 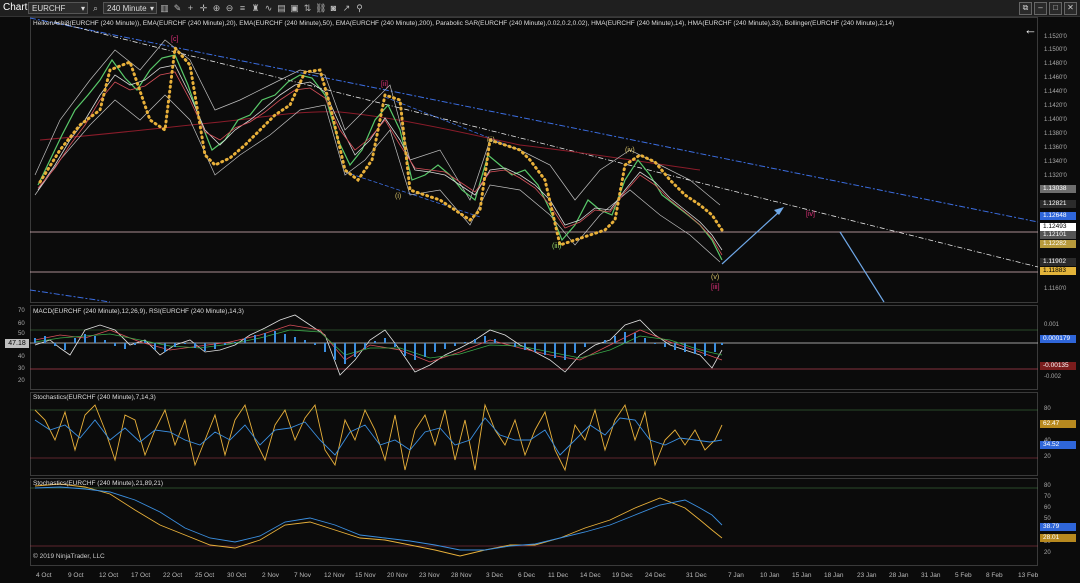 I want to click on x-tick: 12 Nov, so click(x=334, y=575).